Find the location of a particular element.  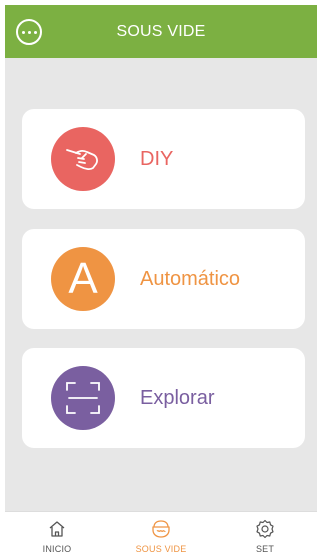

bottom-nav: INICIO SOUS VIDE SET is located at coordinates (161, 533).